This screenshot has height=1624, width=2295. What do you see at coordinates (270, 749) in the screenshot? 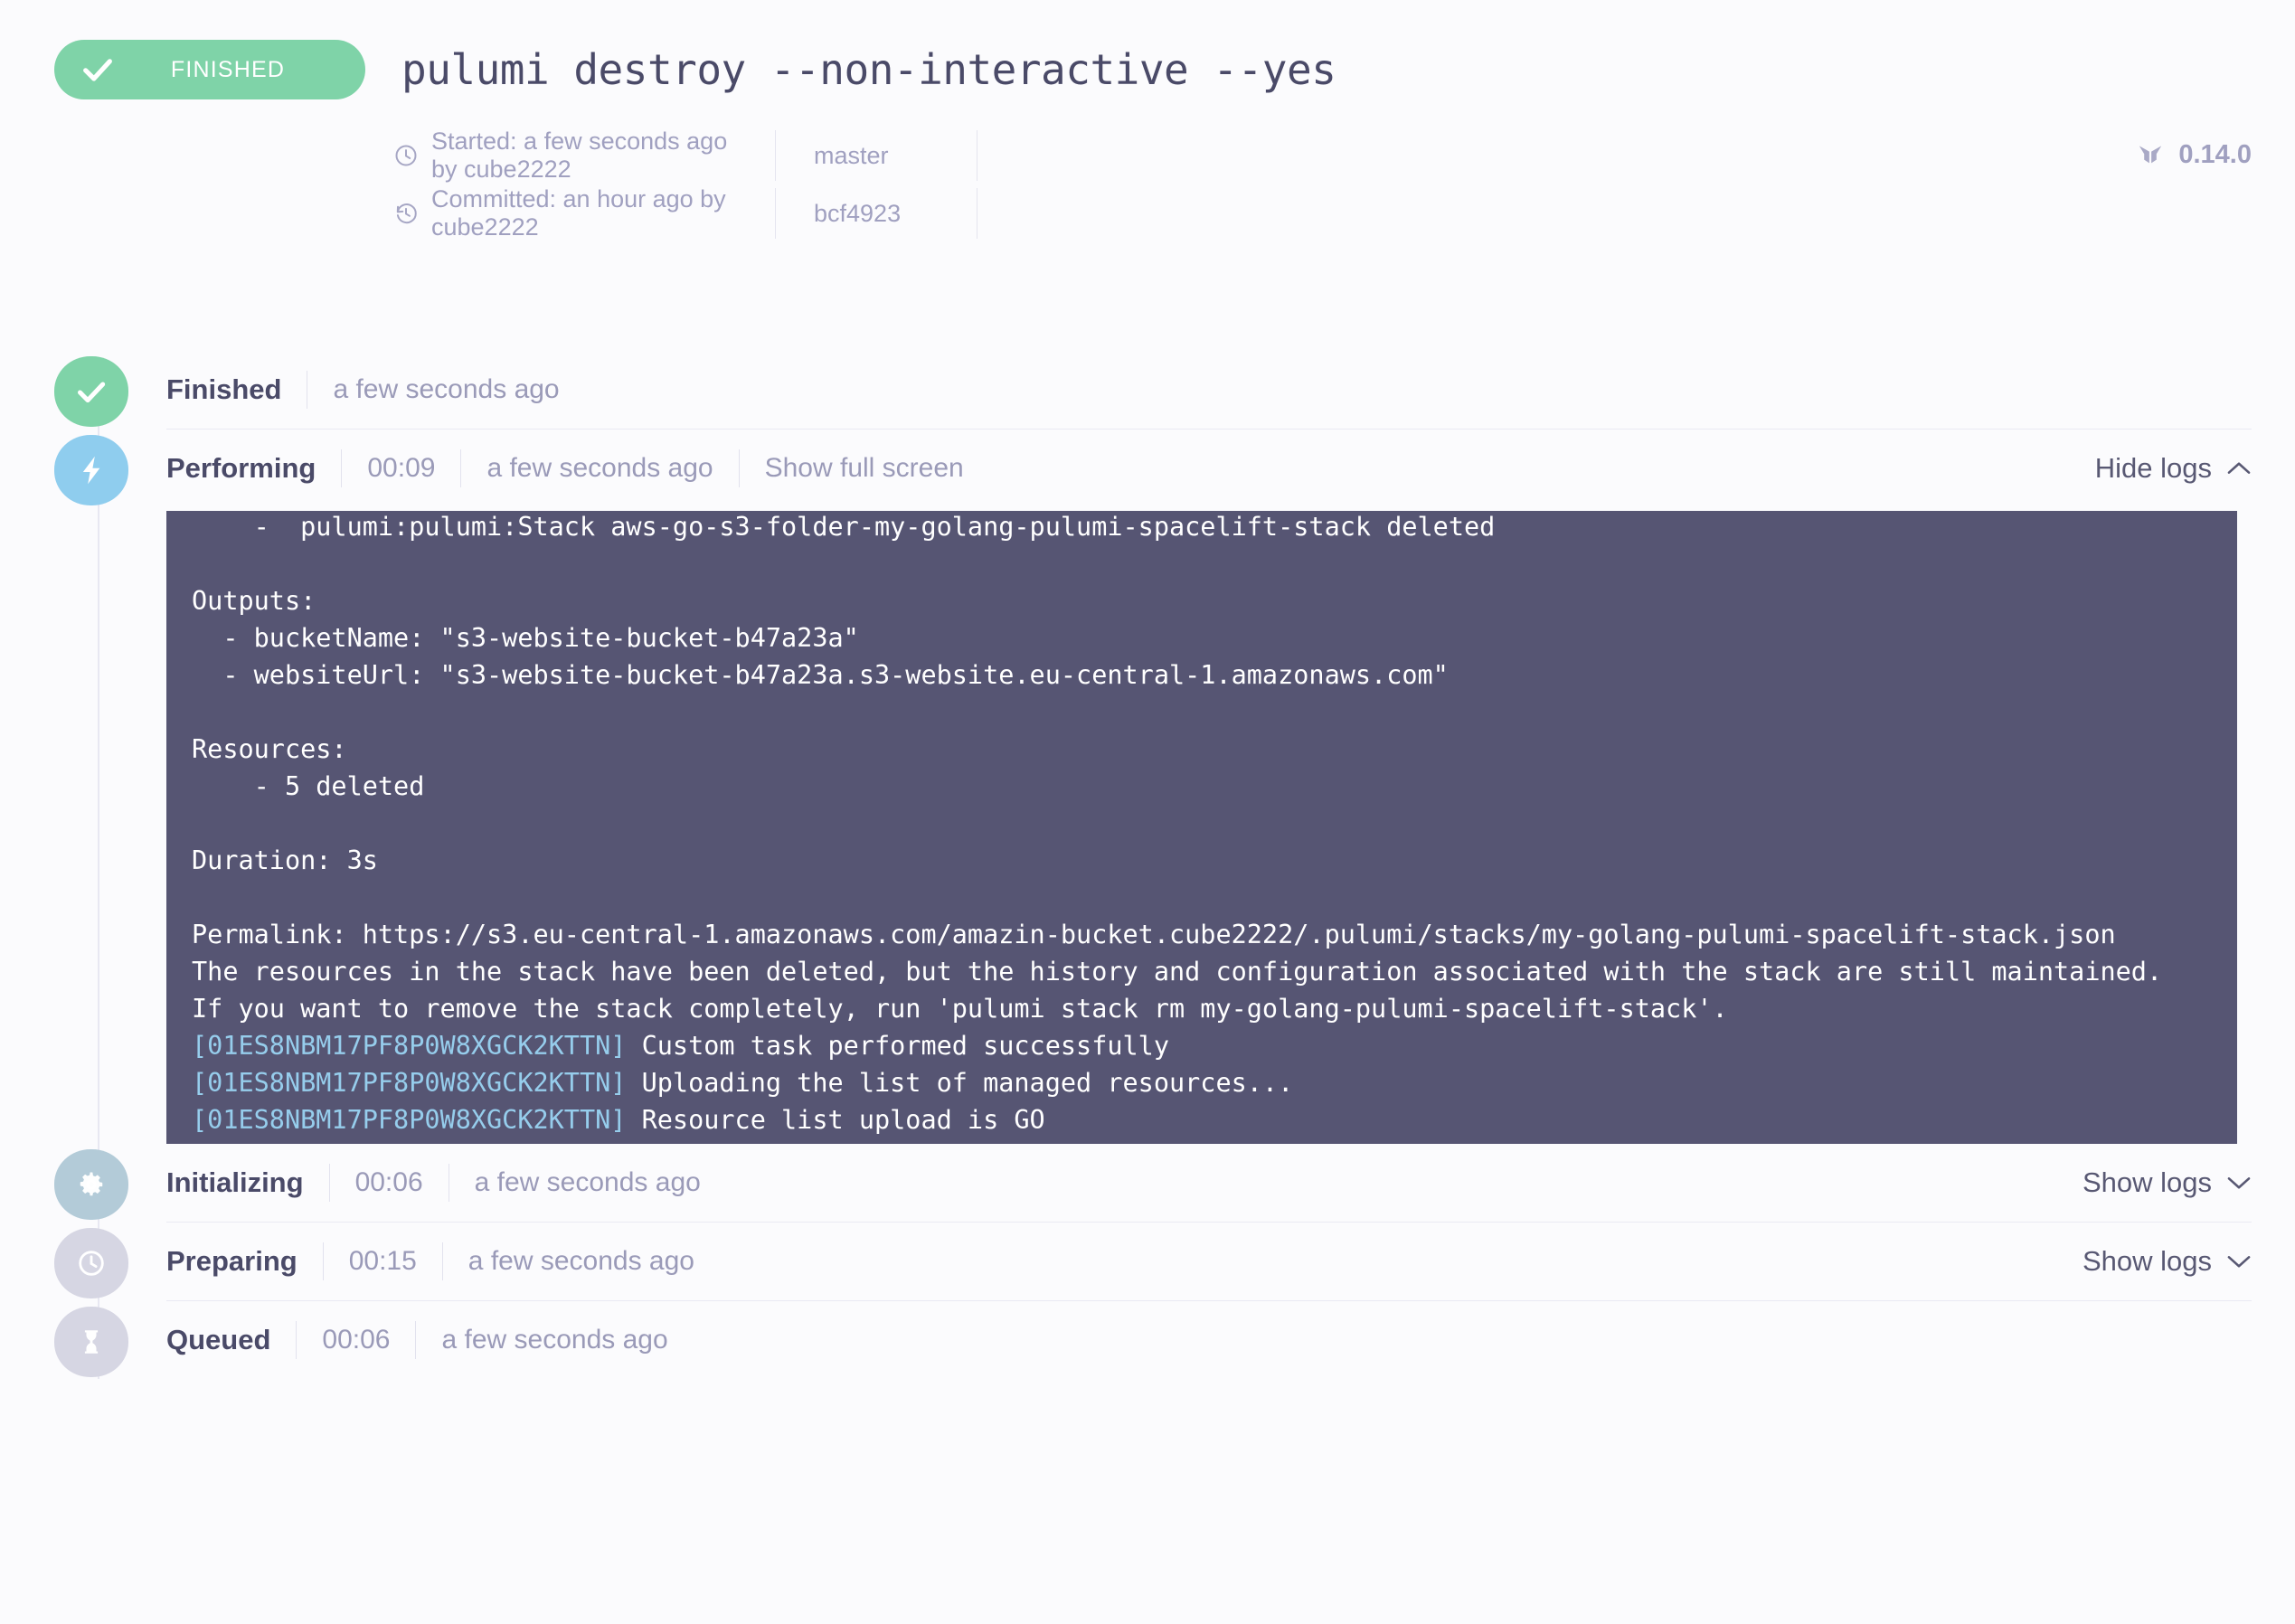
I see `log-line: Resources:` at bounding box center [270, 749].